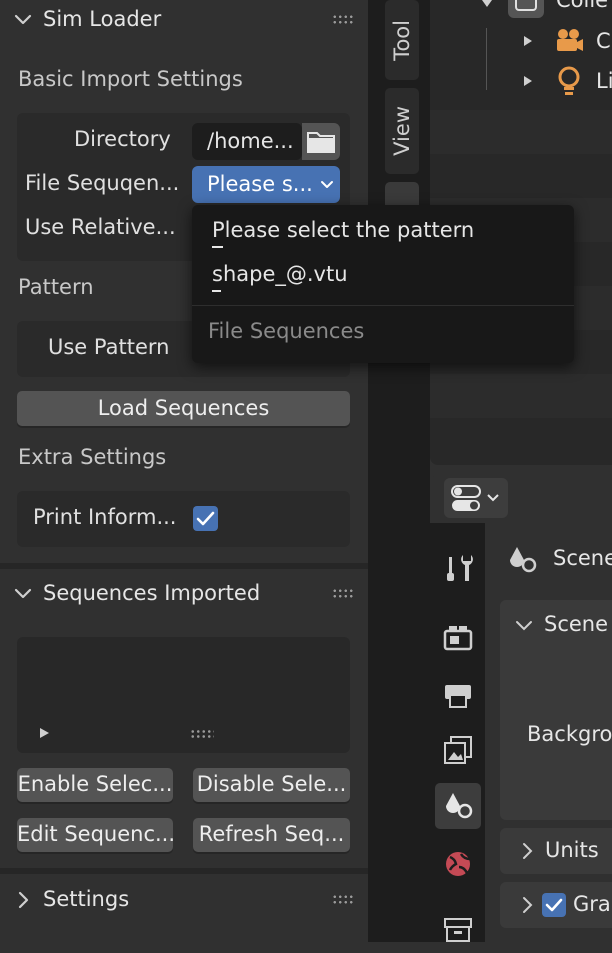 The width and height of the screenshot is (612, 953). Describe the element at coordinates (486, 59) in the screenshot. I see `tree-line` at that location.